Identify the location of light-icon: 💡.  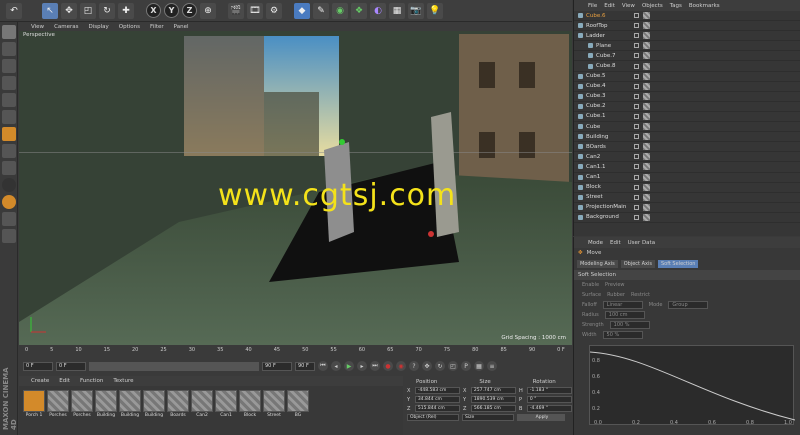
(435, 10).